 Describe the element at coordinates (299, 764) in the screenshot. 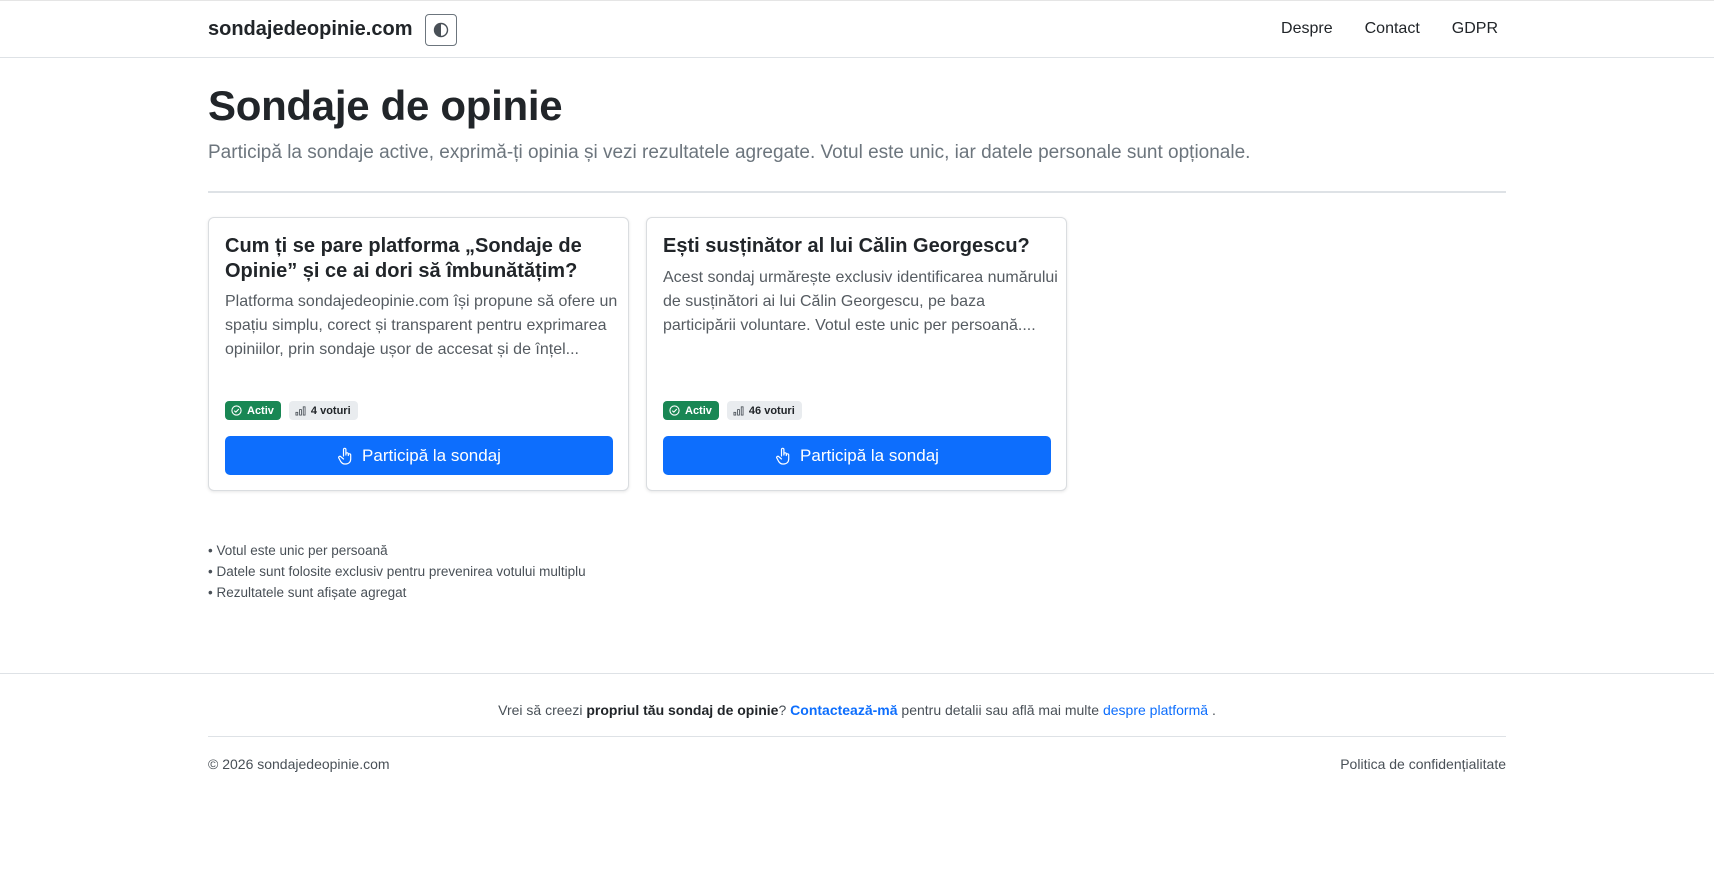

I see `copyright: © 2026 sondajedeopinie.com` at that location.